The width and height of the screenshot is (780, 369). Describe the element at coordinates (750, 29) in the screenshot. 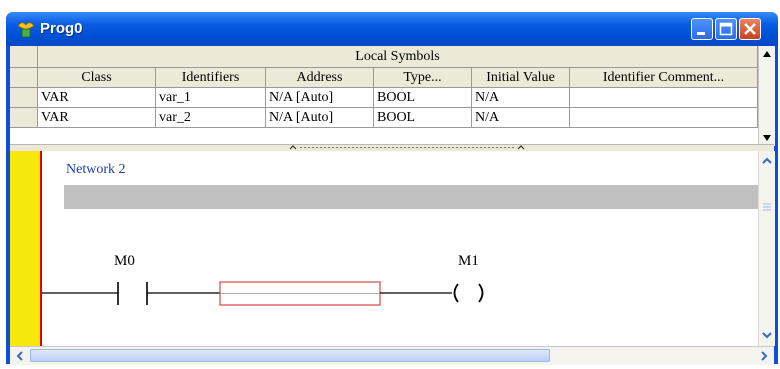

I see `close-button` at that location.